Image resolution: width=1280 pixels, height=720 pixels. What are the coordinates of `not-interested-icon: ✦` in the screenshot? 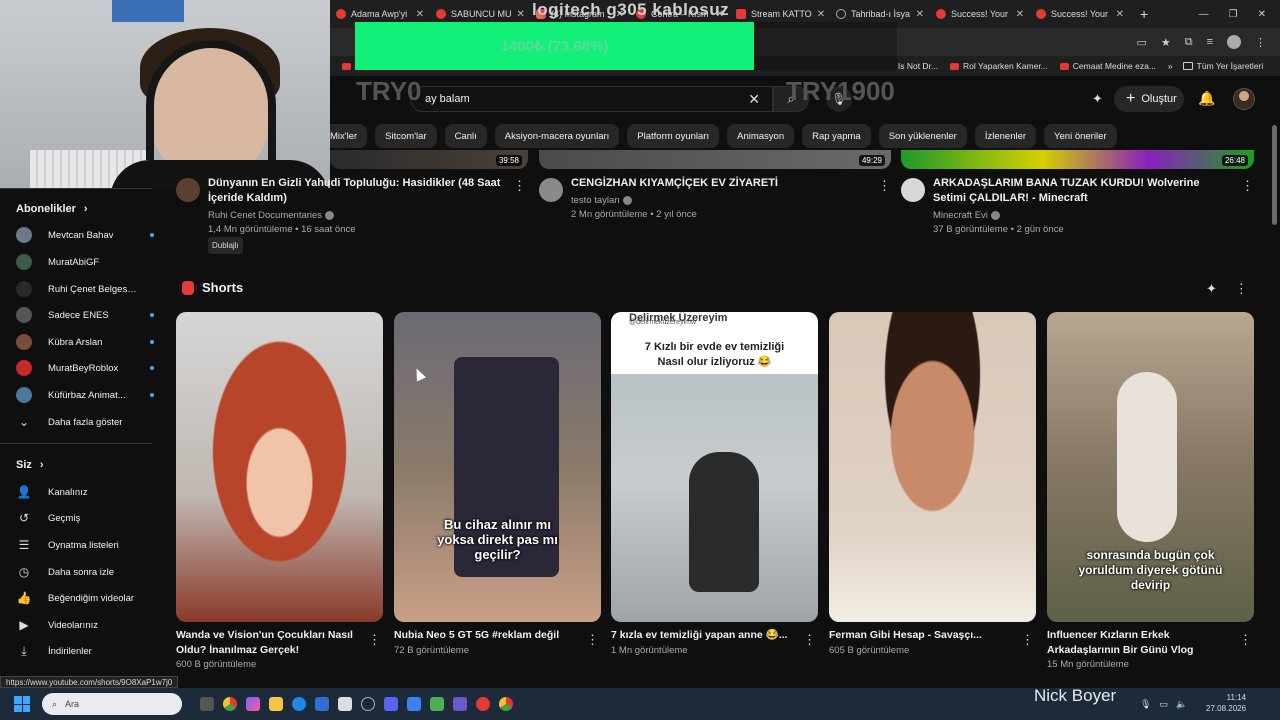 It's located at (1211, 289).